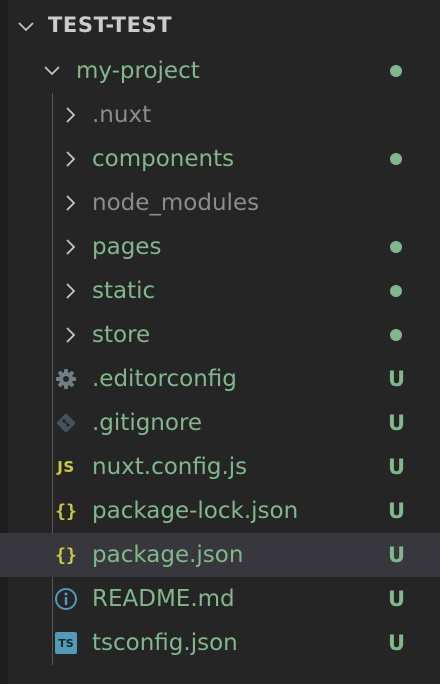 Image resolution: width=440 pixels, height=684 pixels. I want to click on info-icon, so click(66, 599).